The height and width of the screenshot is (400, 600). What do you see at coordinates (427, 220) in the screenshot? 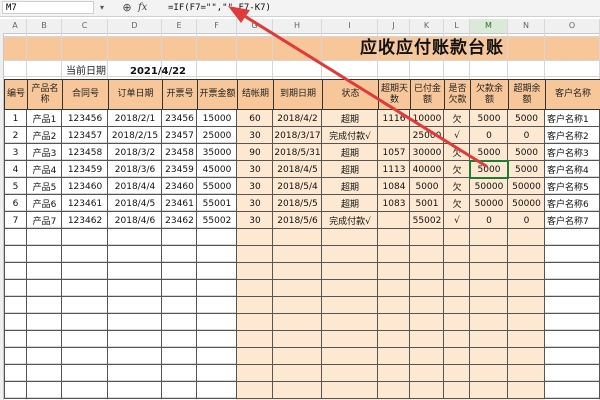
I see `table-cell: 55002` at bounding box center [427, 220].